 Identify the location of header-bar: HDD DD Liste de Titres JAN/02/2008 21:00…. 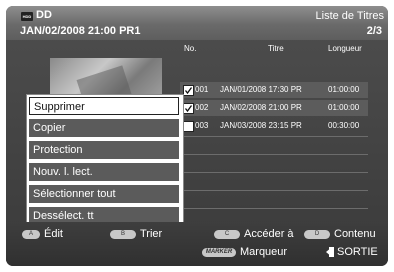
(197, 23).